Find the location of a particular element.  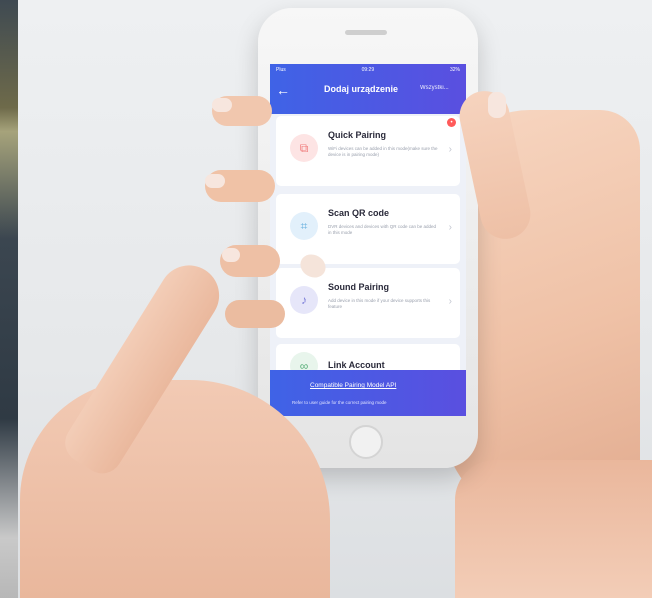

battery-label: 32% is located at coordinates (454, 70).